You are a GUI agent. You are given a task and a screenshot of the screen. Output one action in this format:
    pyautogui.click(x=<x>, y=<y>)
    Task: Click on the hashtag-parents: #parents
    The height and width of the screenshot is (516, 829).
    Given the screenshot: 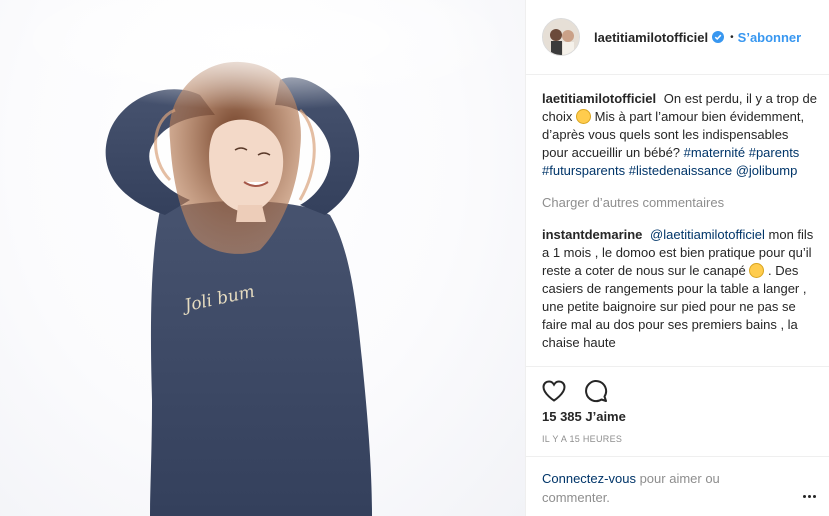 What is the action you would take?
    pyautogui.click(x=774, y=152)
    